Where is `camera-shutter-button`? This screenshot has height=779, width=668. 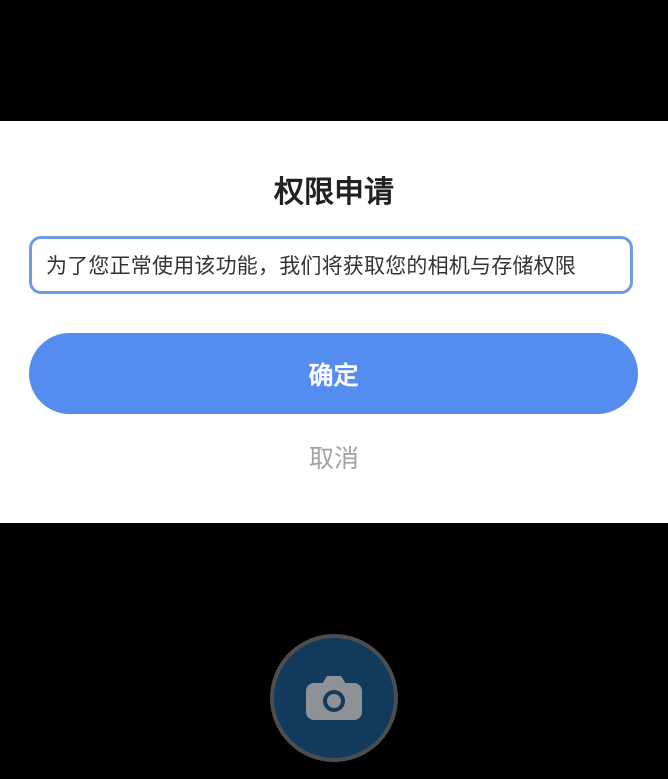 camera-shutter-button is located at coordinates (334, 698).